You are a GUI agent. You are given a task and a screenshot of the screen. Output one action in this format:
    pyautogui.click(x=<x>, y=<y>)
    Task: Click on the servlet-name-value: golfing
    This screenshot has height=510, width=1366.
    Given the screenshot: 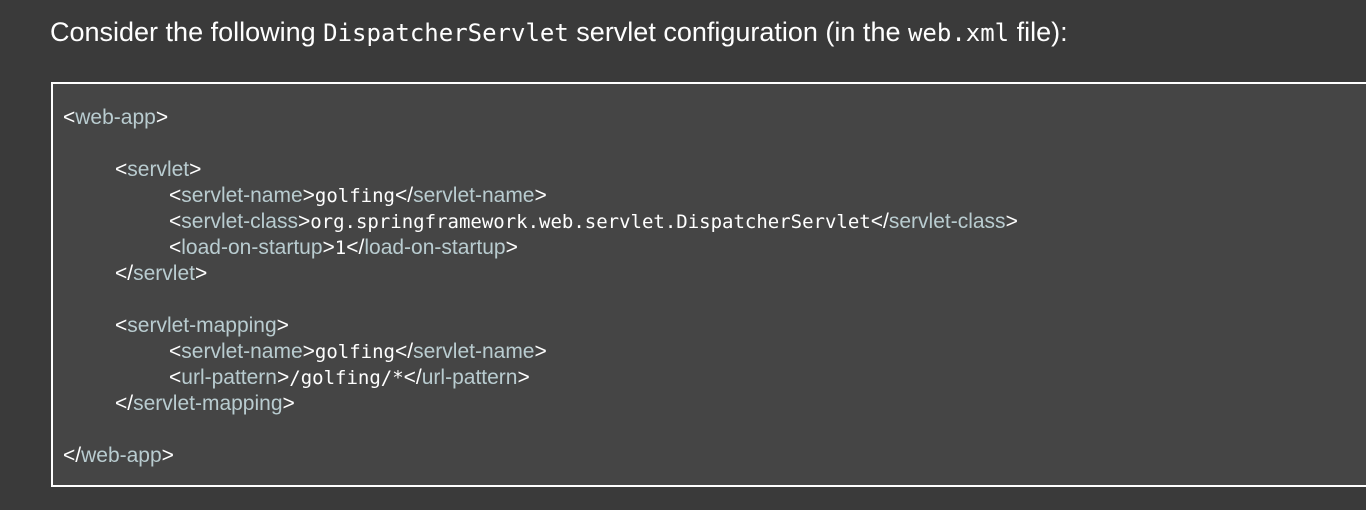 What is the action you would take?
    pyautogui.click(x=354, y=196)
    